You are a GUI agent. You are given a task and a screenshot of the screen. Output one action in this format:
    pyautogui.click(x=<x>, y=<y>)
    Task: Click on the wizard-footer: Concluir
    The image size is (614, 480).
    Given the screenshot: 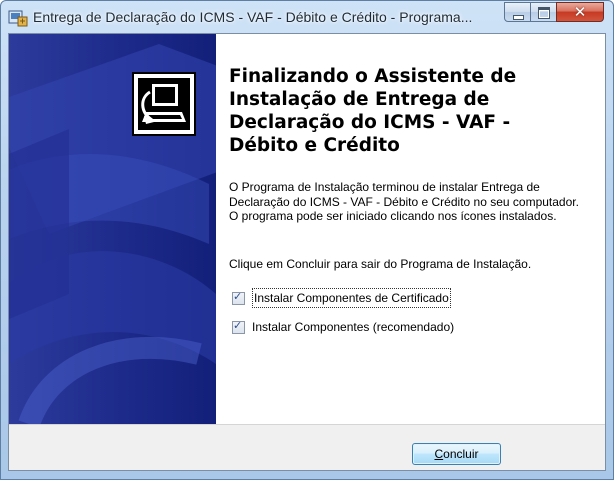 What is the action you would take?
    pyautogui.click(x=307, y=447)
    